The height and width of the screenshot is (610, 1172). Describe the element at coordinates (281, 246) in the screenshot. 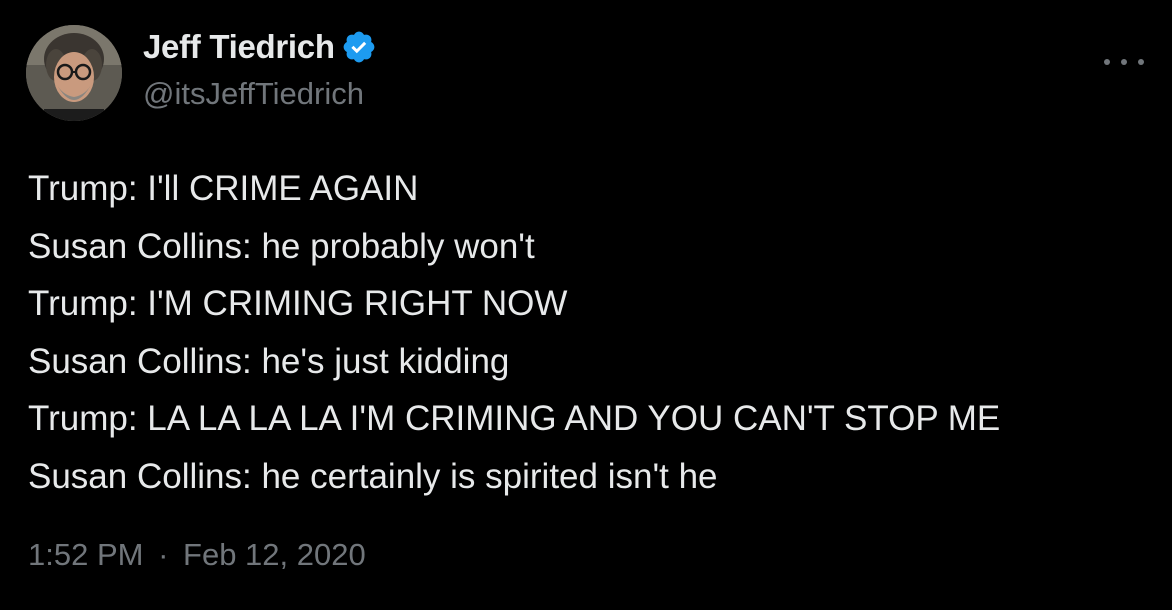

I see `tweet-line: Susan Collins: he probably won't` at that location.